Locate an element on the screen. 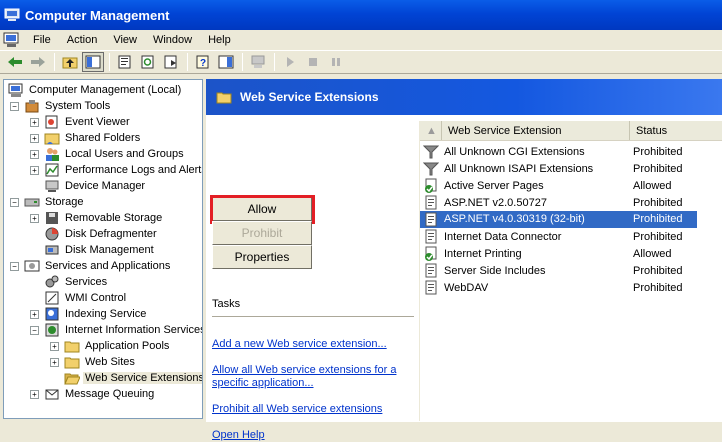 The height and width of the screenshot is (442, 722). tree-node-iis: Internet Information Services is located at coordinates (123, 330).